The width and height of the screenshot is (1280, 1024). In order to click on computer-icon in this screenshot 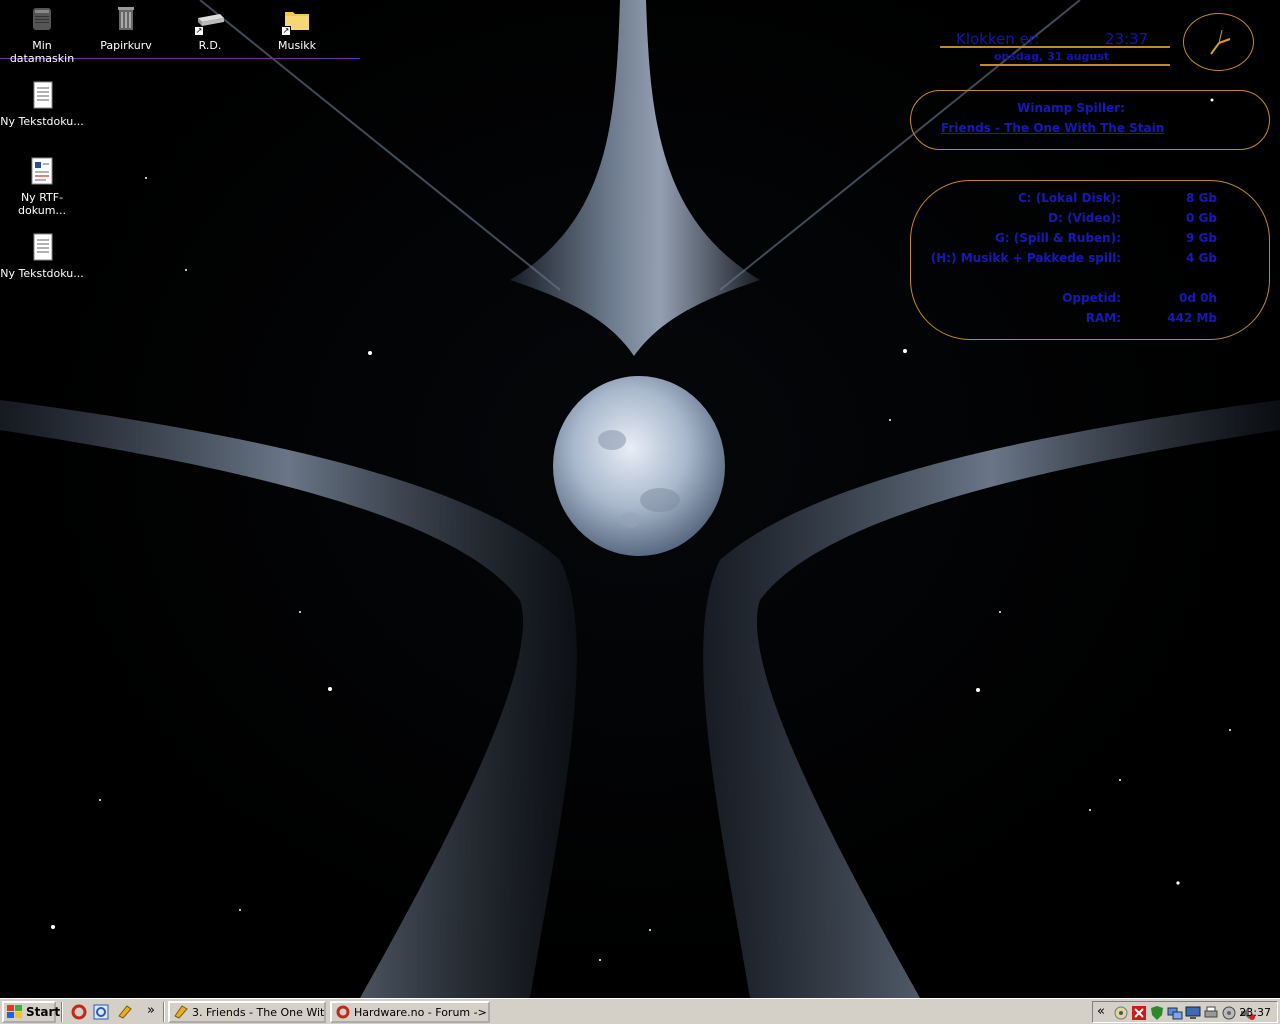, I will do `click(42, 20)`.